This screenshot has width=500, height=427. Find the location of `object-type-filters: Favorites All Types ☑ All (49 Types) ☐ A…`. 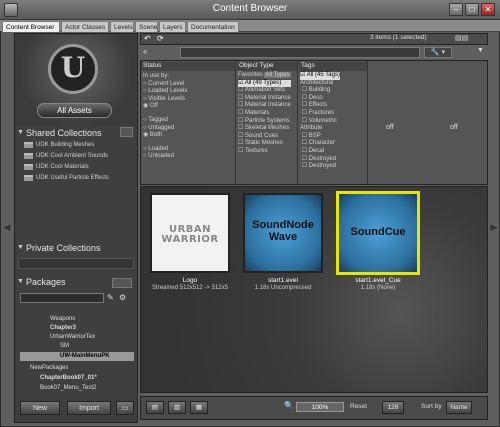

object-type-filters: Favorites All Types ☑ All (49 Types) ☐ A… is located at coordinates (264, 114).